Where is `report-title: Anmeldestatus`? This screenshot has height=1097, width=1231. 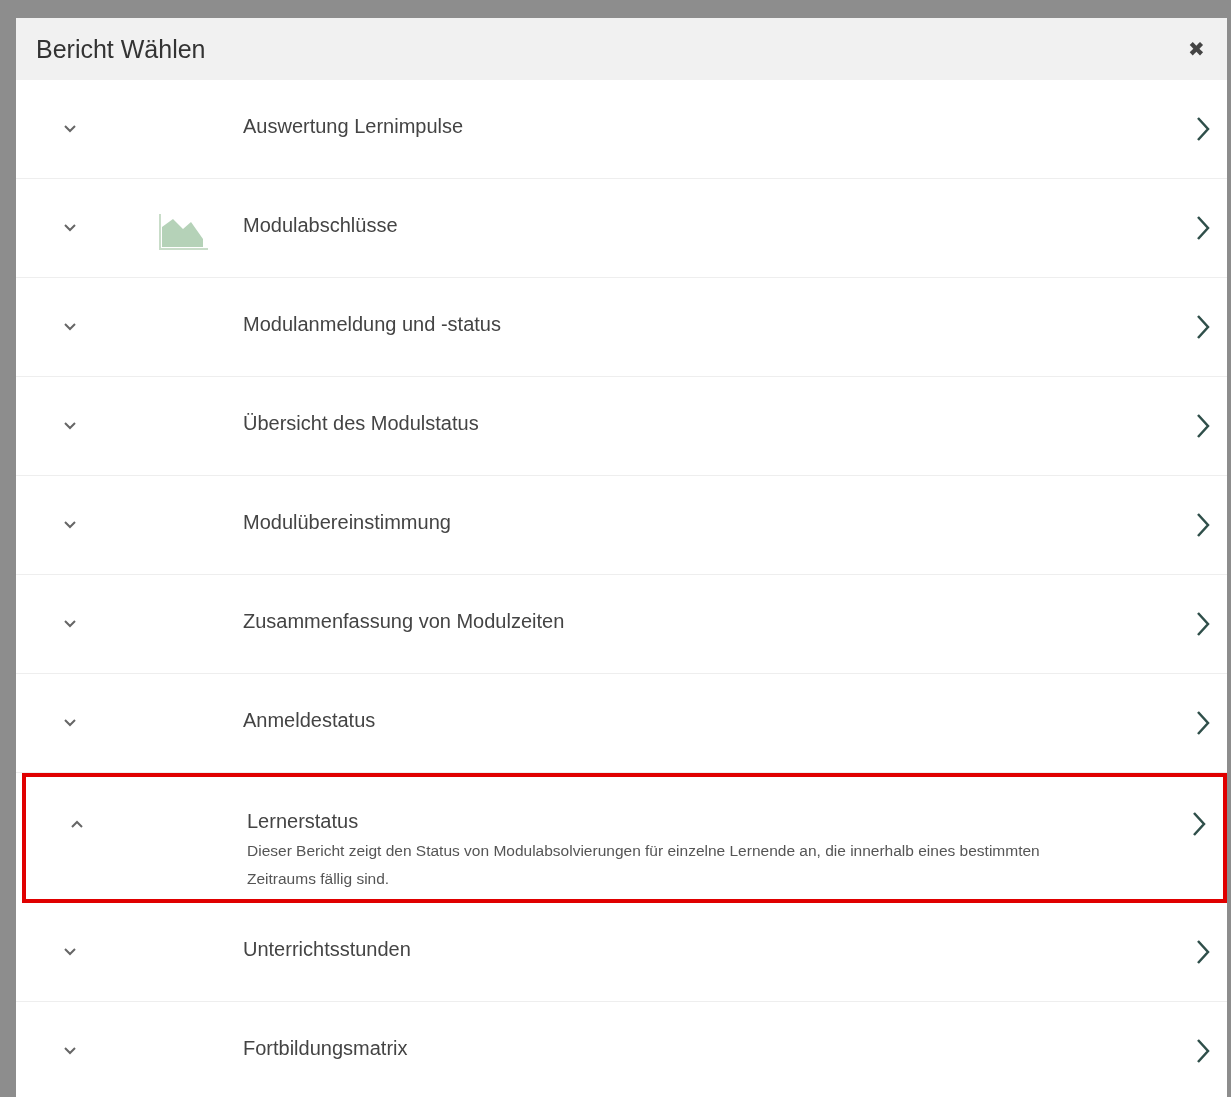
report-title: Anmeldestatus is located at coordinates (310, 720).